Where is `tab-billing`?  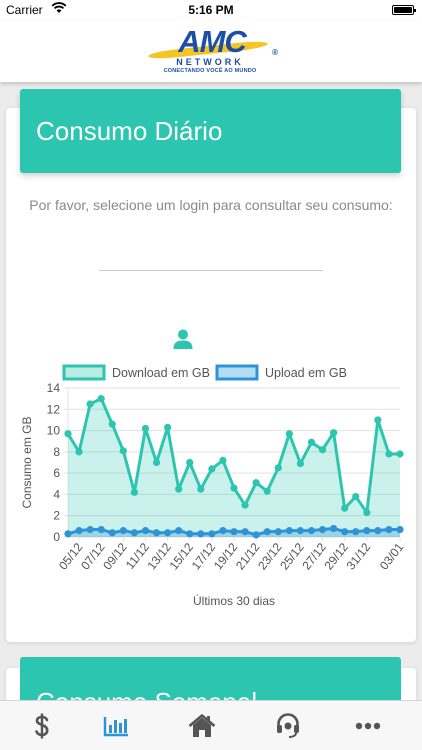 tab-billing is located at coordinates (42, 725).